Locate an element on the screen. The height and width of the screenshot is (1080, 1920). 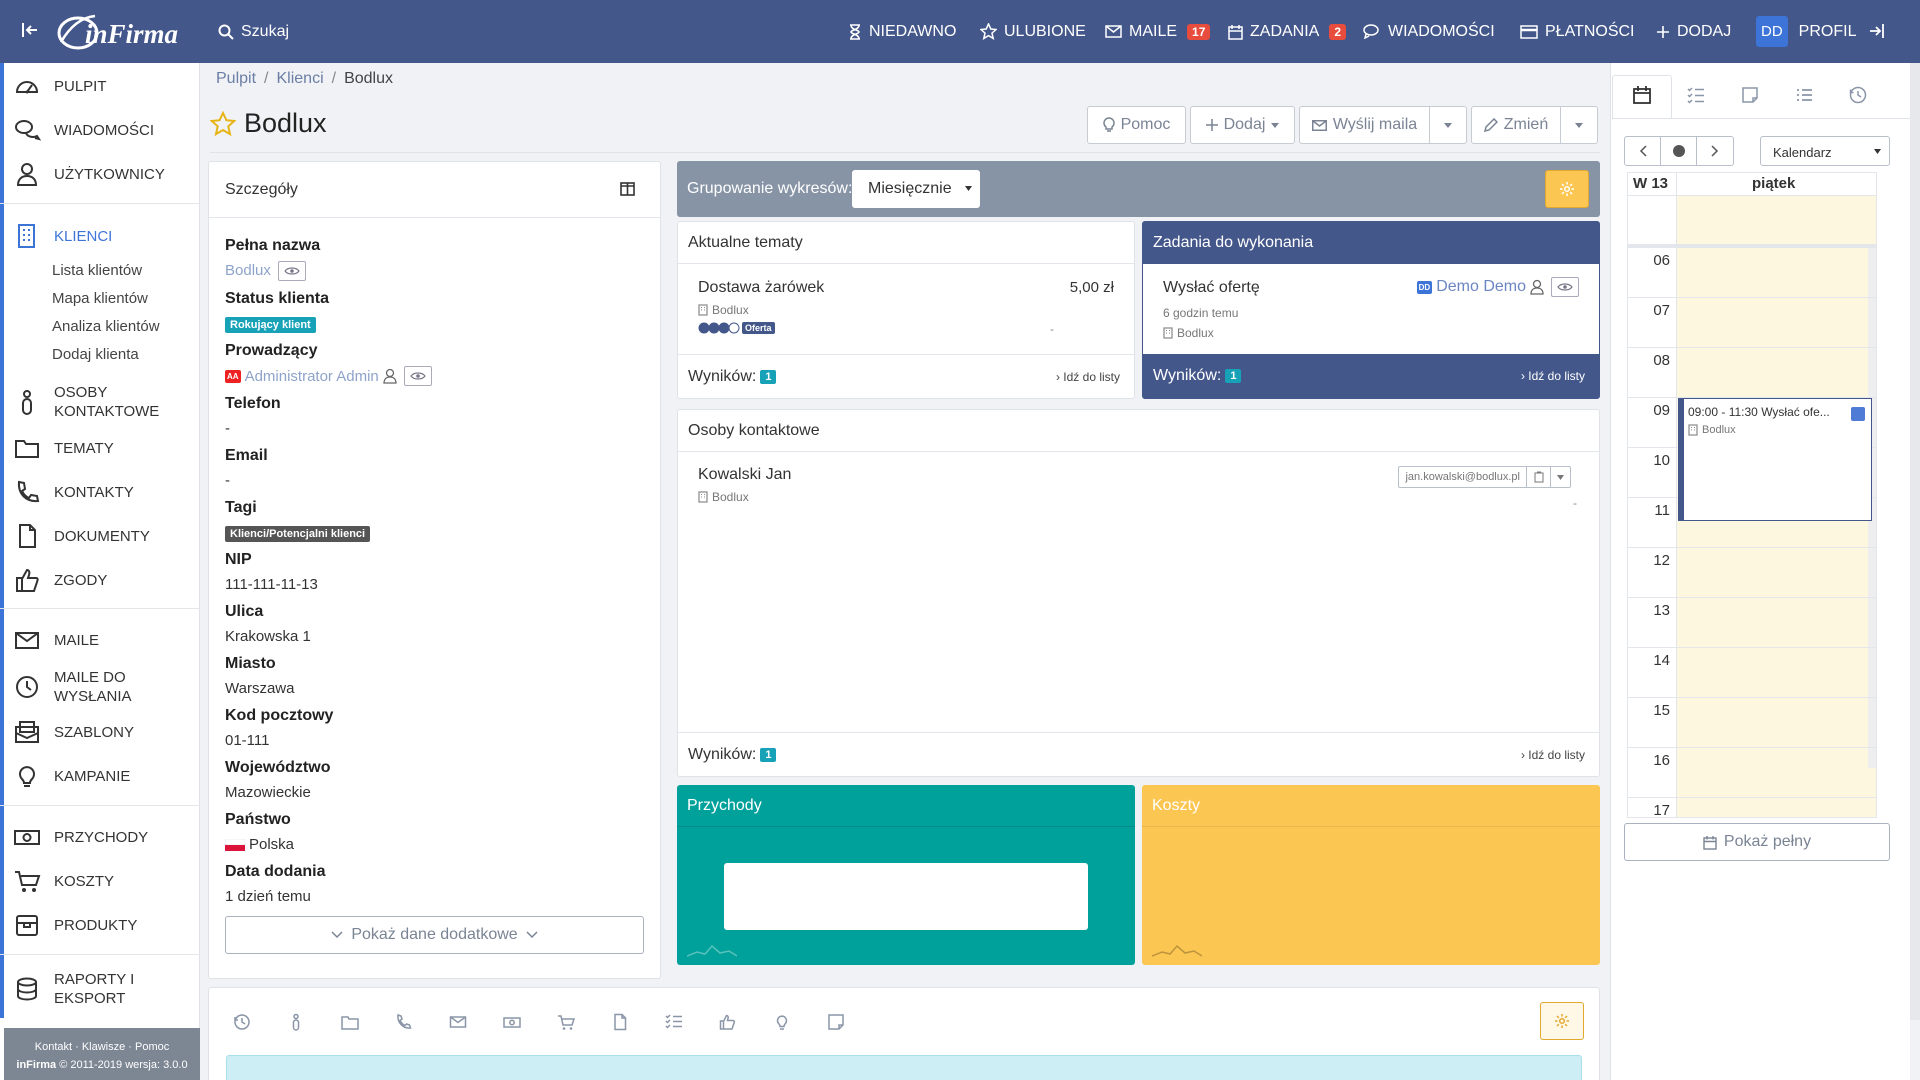
infirma-logo: inFirma is located at coordinates (122, 33).